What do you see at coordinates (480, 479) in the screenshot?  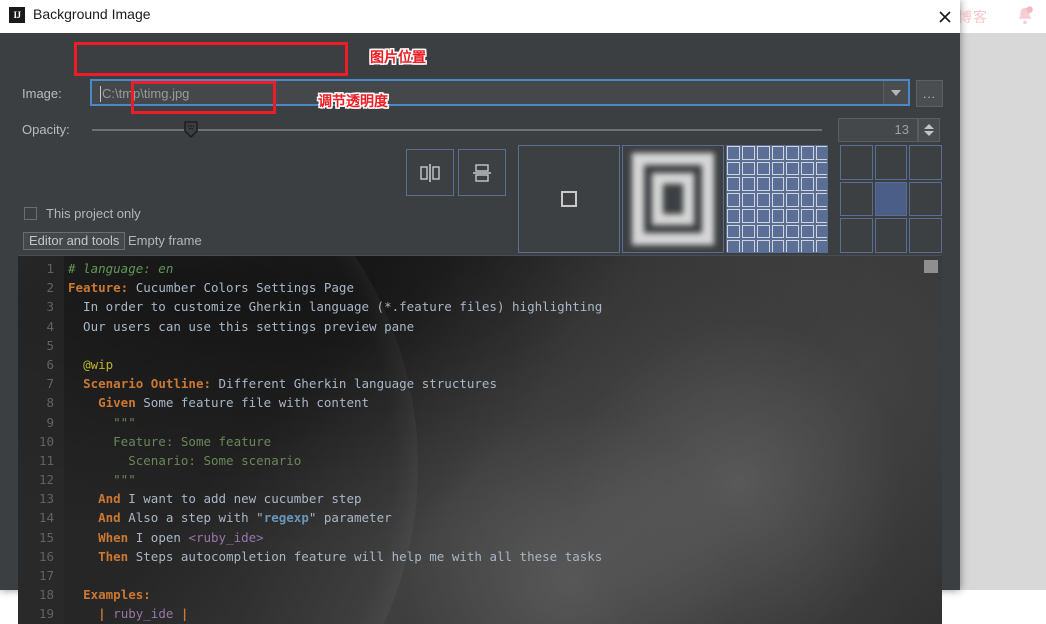 I see `code-line: 12 """` at bounding box center [480, 479].